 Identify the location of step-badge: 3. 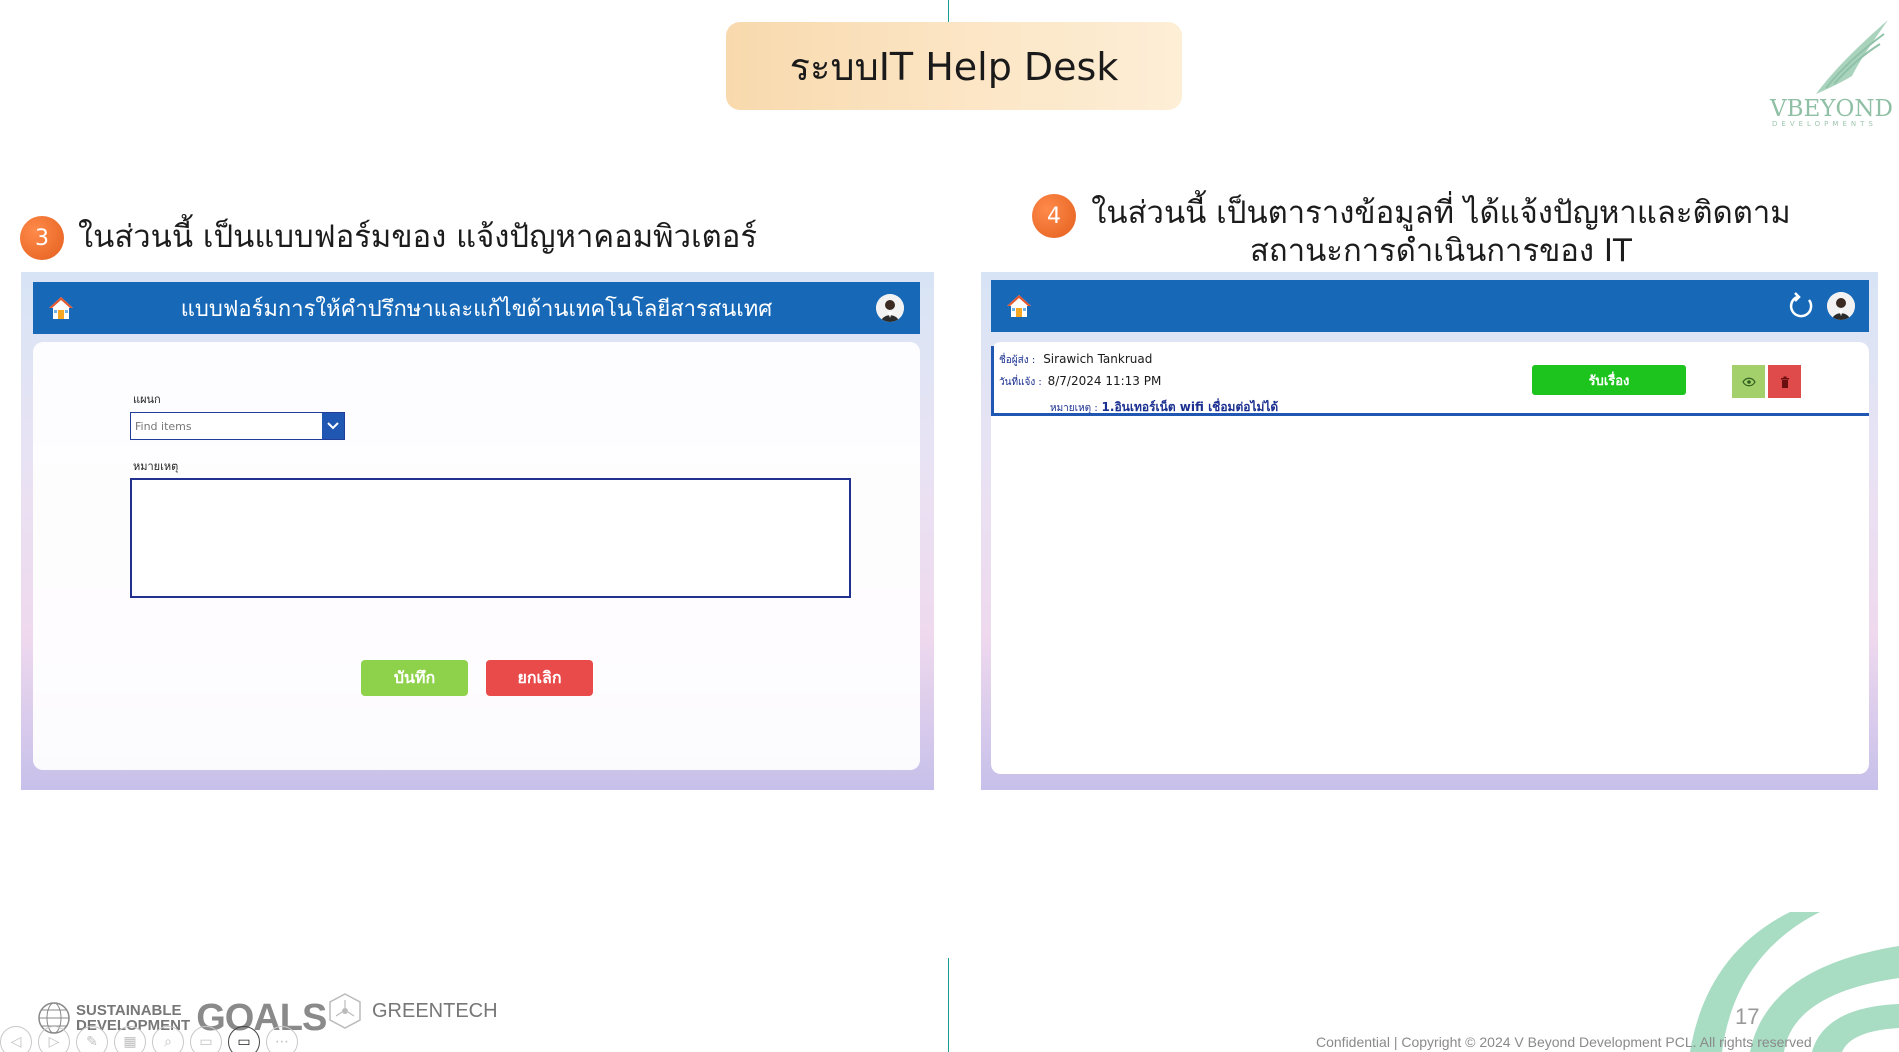
(42, 238).